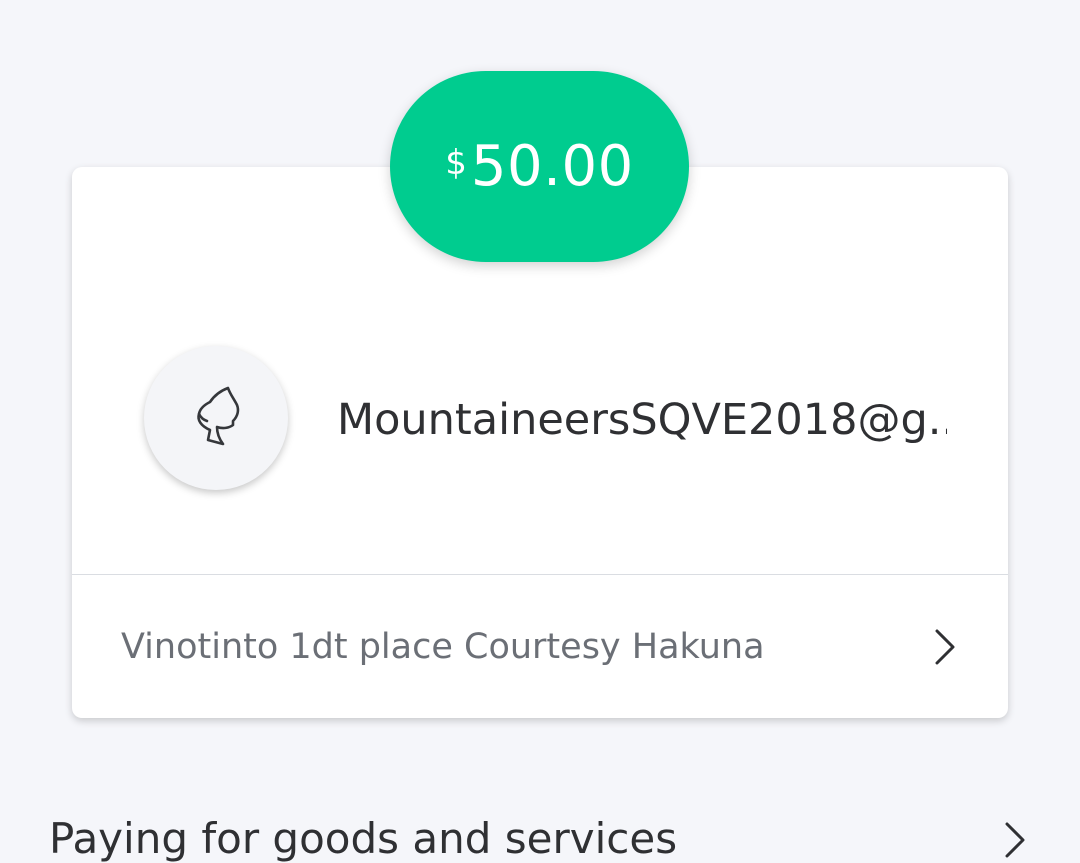 Image resolution: width=1080 pixels, height=863 pixels. I want to click on currency-symbol: $, so click(456, 163).